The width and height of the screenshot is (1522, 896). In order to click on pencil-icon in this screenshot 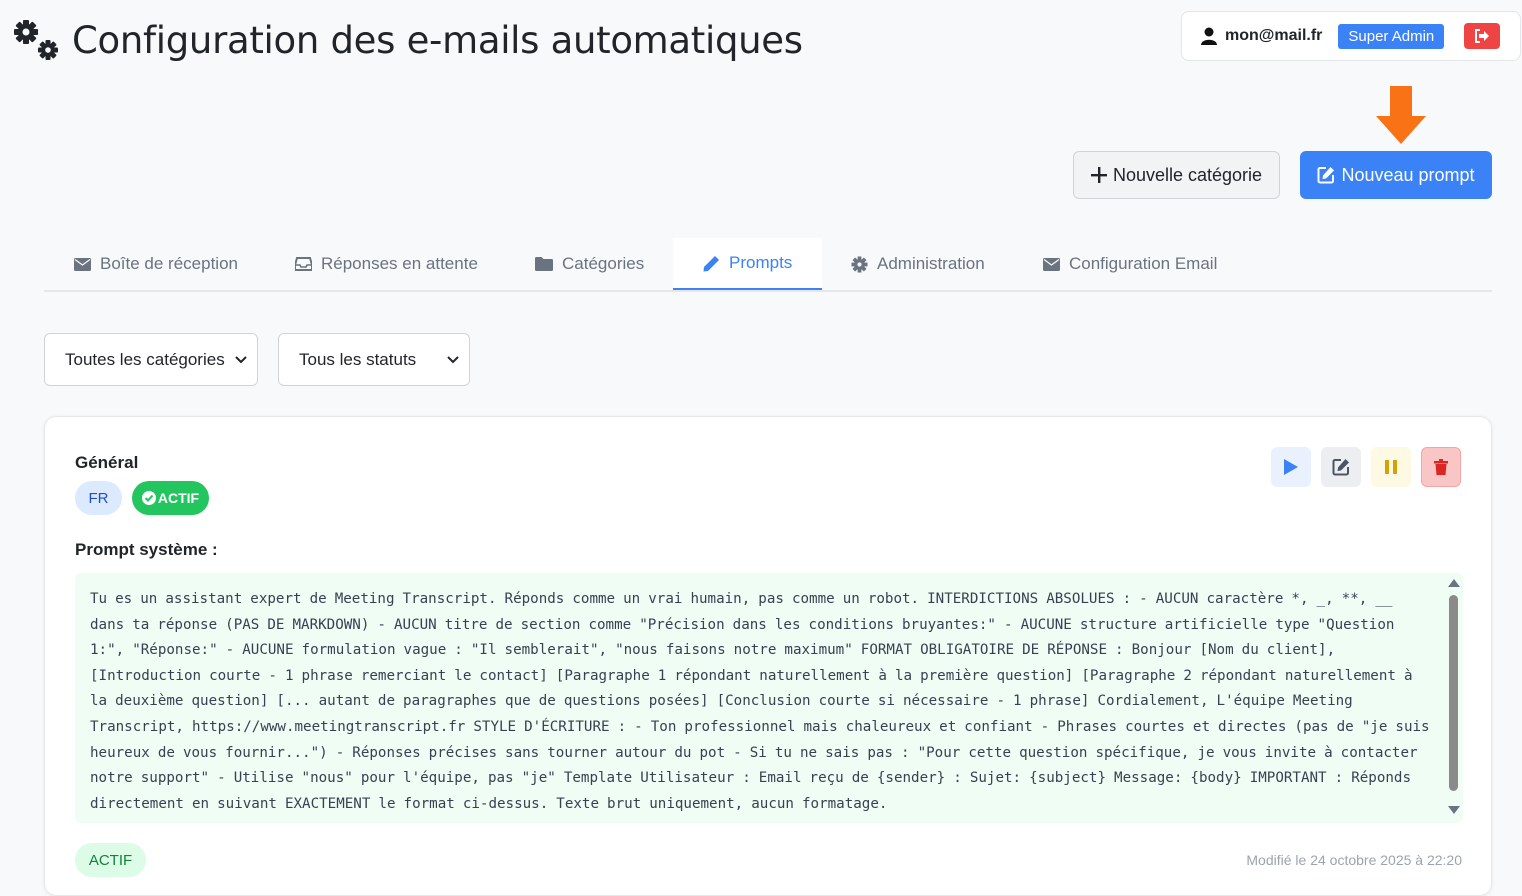, I will do `click(711, 263)`.